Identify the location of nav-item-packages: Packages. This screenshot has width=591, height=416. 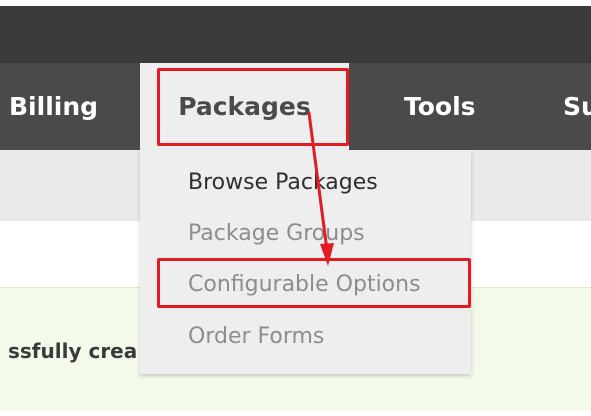
(244, 106).